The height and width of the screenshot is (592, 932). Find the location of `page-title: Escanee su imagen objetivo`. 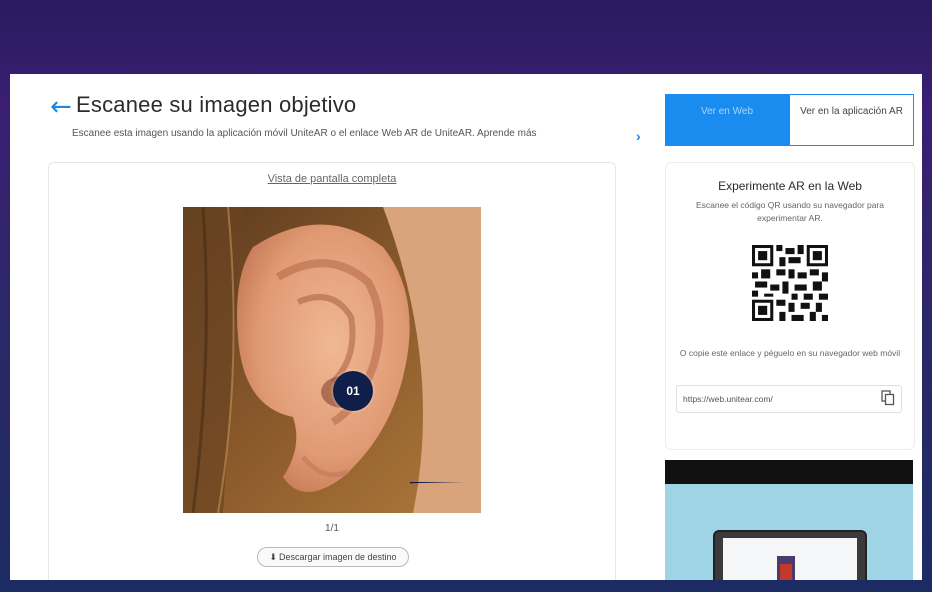

page-title: Escanee su imagen objetivo is located at coordinates (216, 104).